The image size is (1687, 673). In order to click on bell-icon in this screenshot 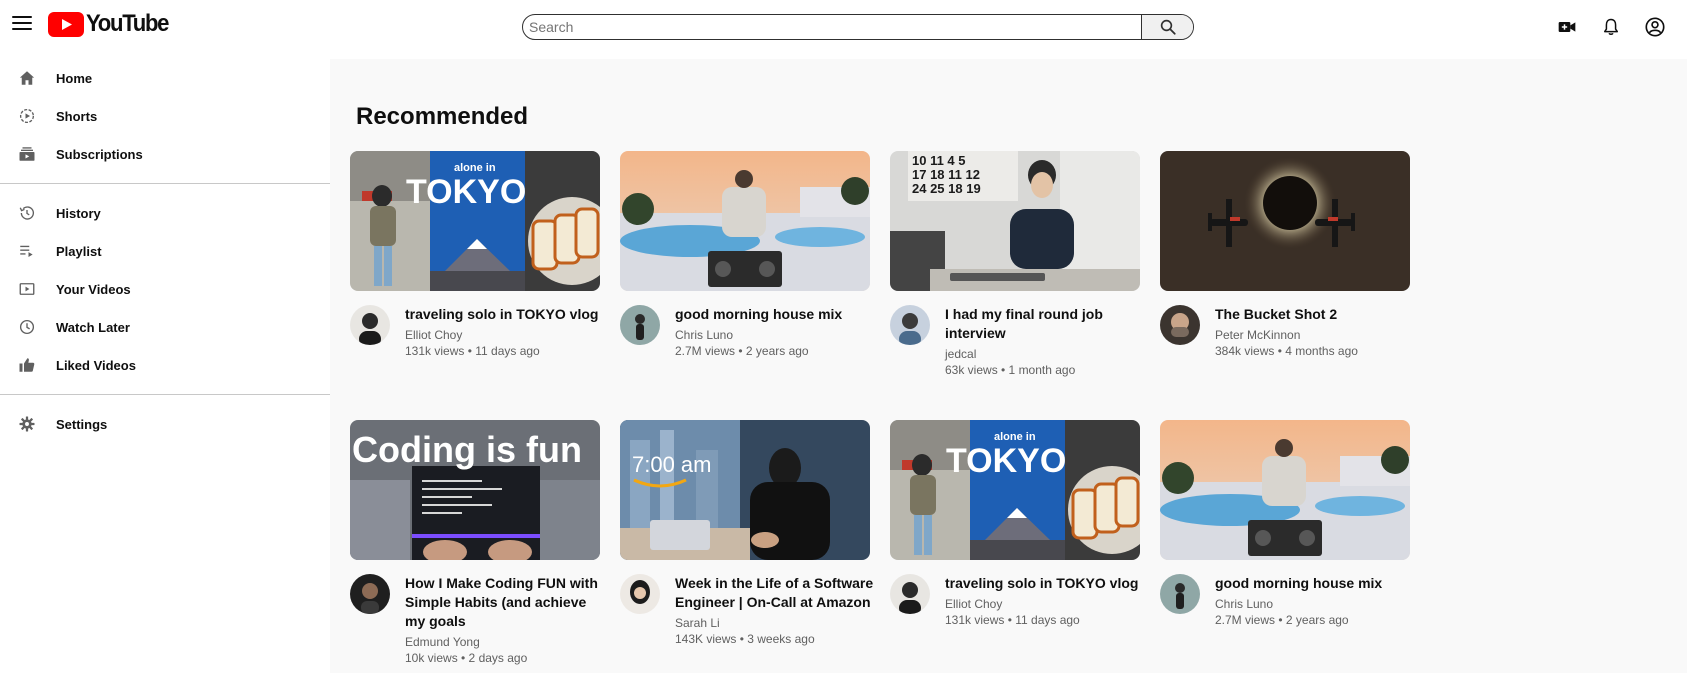, I will do `click(1611, 26)`.